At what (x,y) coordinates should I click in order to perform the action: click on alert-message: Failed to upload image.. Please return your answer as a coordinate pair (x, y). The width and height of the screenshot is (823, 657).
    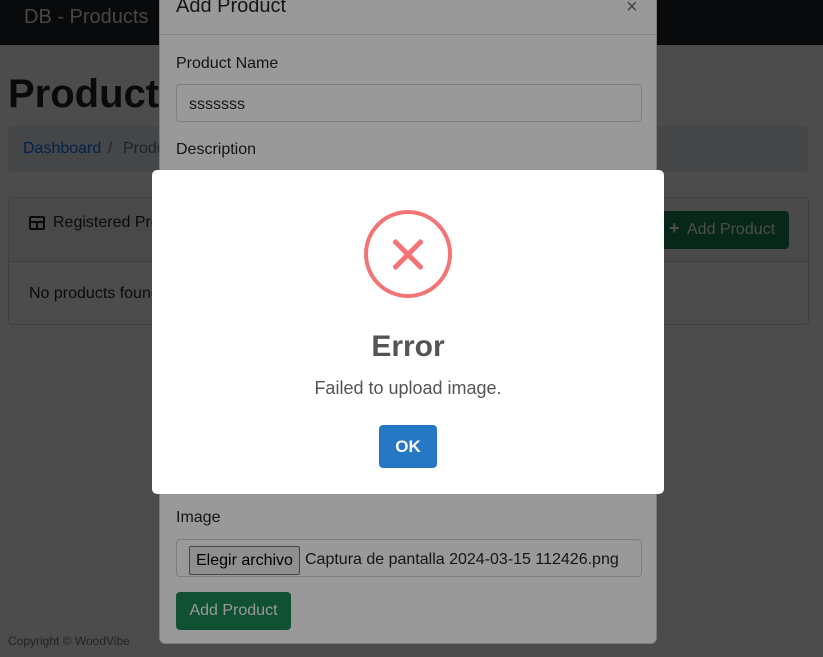
    Looking at the image, I should click on (408, 388).